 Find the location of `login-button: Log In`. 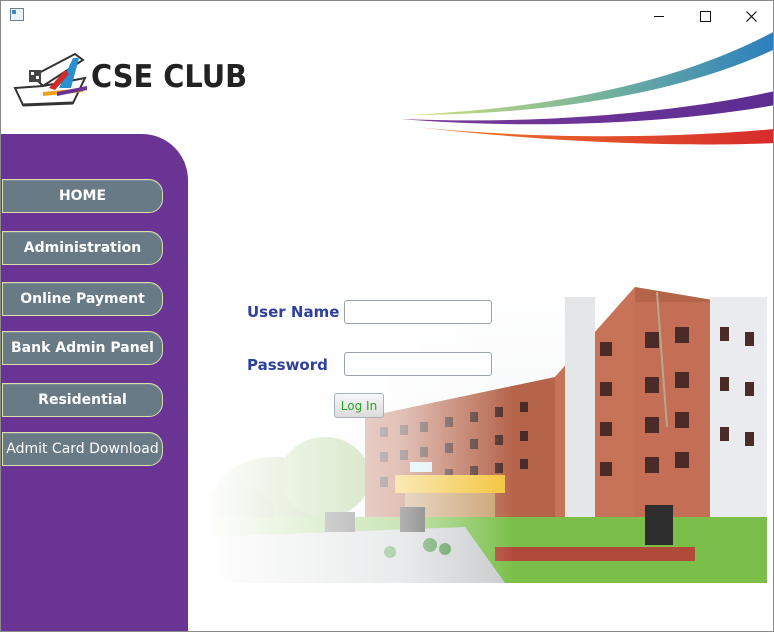

login-button: Log In is located at coordinates (359, 405).